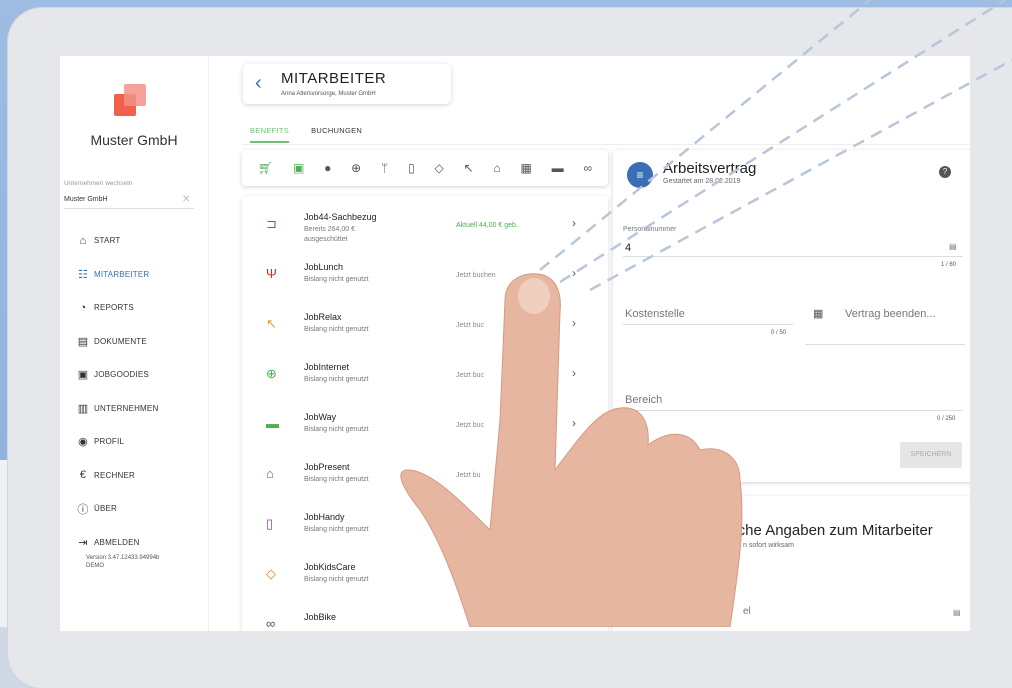  Describe the element at coordinates (946, 419) in the screenshot. I see `area-counter: 0 / 250` at that location.